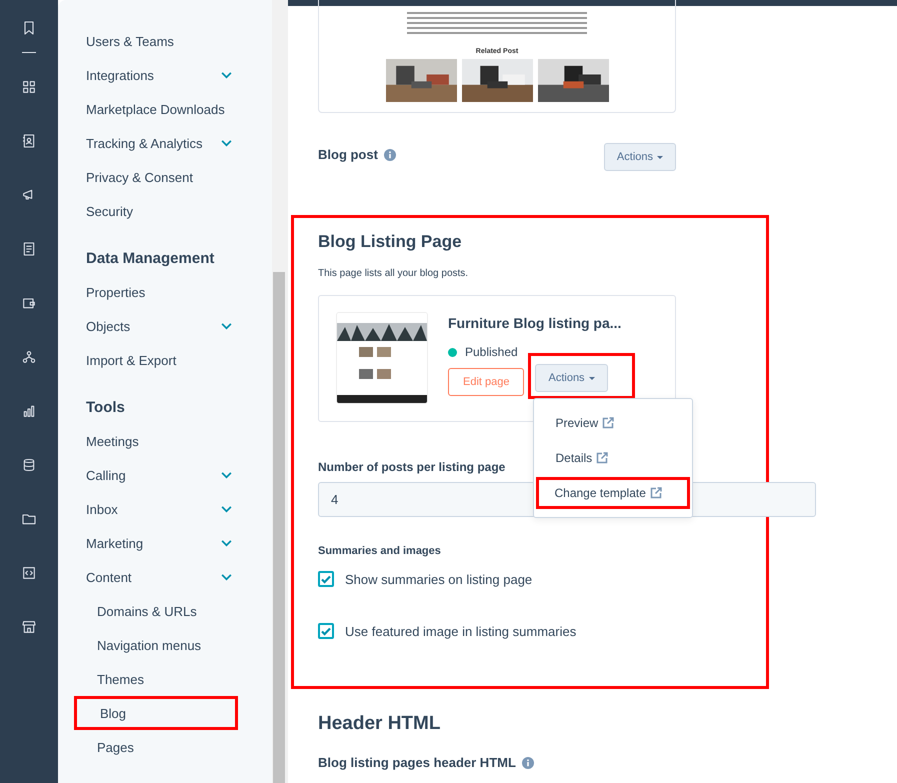 The width and height of the screenshot is (897, 783). What do you see at coordinates (380, 724) in the screenshot?
I see `section-title: Header HTML` at bounding box center [380, 724].